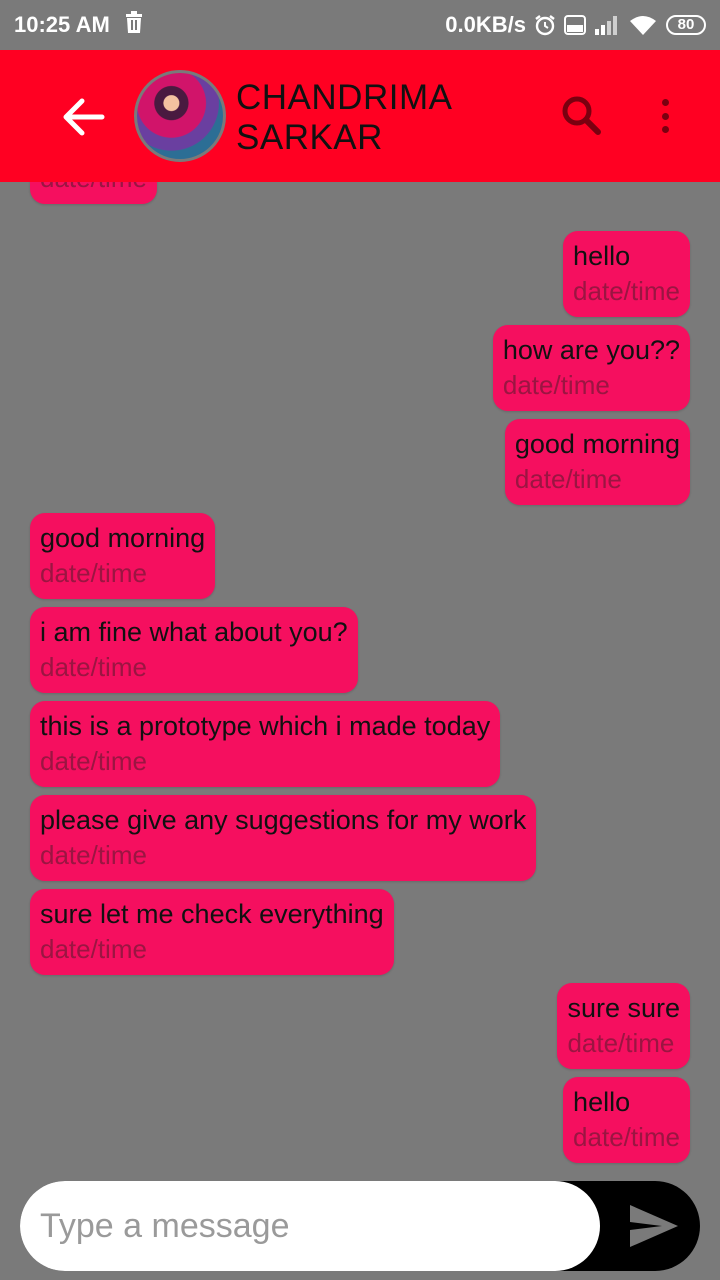  What do you see at coordinates (591, 368) in the screenshot?
I see `message-bubble: how are you?? date/time` at bounding box center [591, 368].